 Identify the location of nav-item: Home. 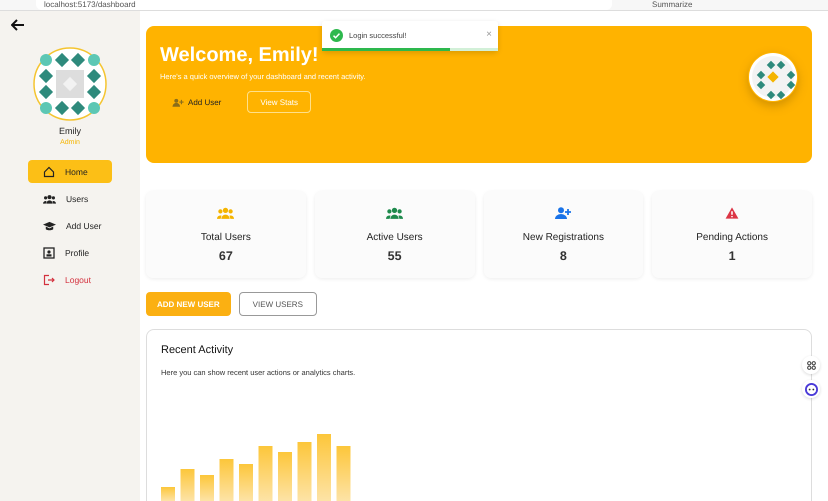
(70, 171).